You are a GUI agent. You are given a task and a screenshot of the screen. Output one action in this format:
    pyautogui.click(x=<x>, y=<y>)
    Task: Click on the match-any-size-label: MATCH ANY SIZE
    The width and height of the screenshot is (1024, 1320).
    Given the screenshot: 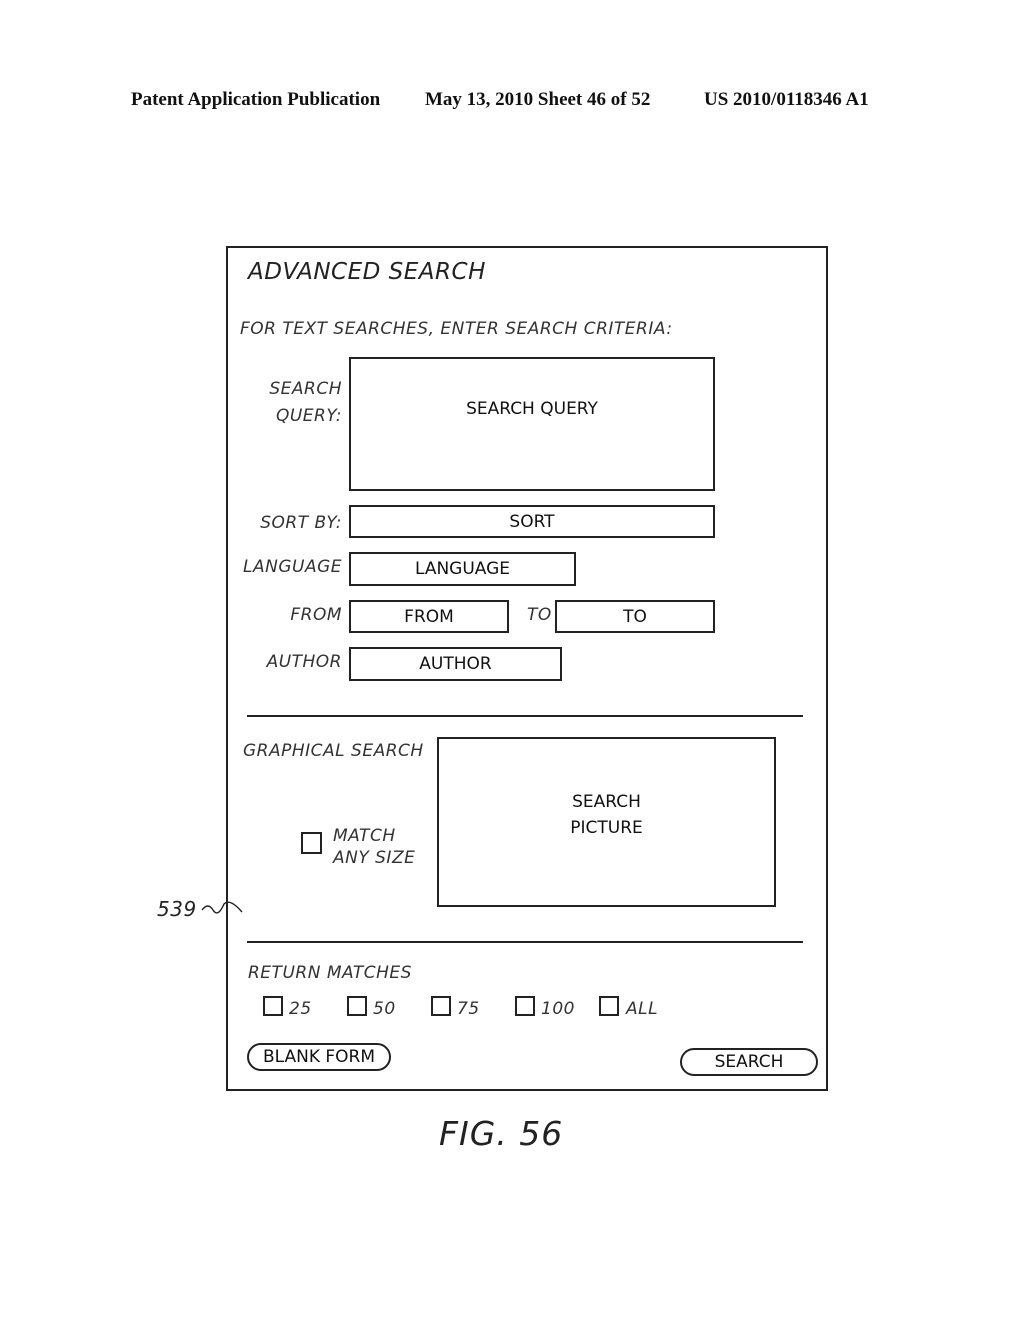 What is the action you would take?
    pyautogui.click(x=374, y=847)
    